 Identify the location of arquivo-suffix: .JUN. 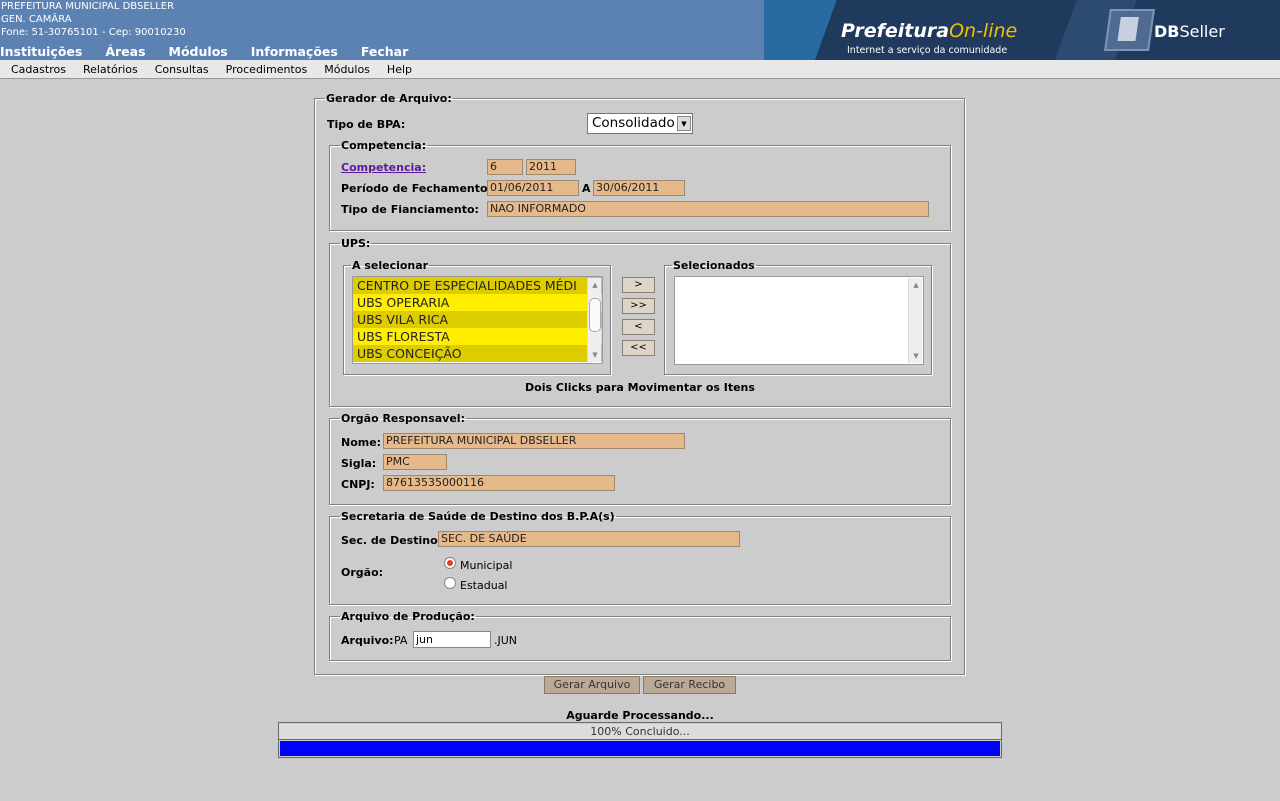
(506, 640).